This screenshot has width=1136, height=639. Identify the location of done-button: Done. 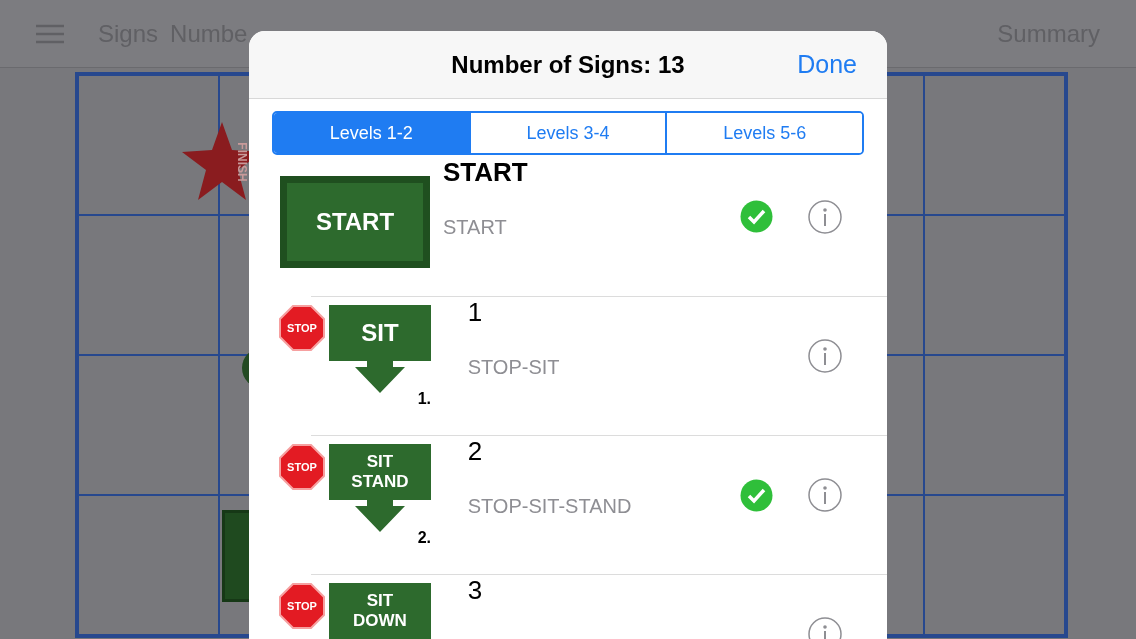
(827, 64).